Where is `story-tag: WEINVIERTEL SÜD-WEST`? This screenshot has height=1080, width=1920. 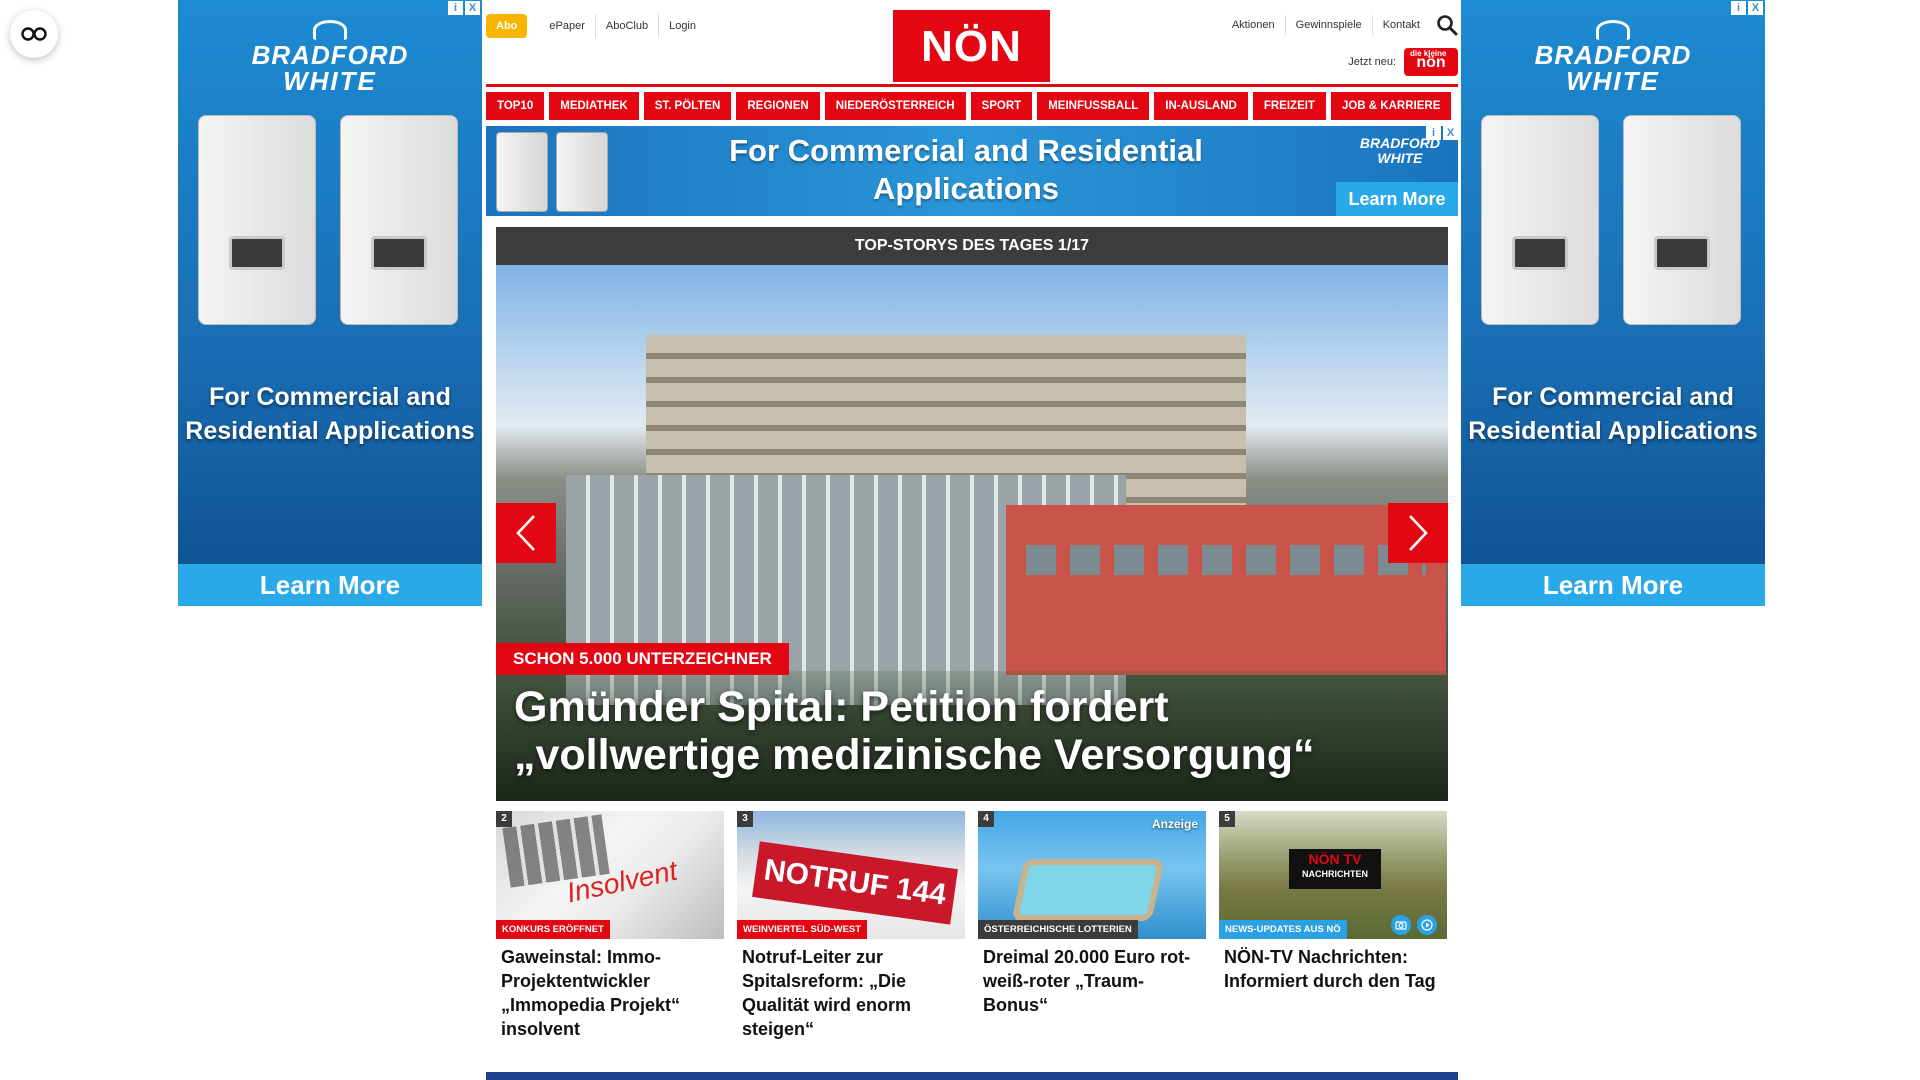
story-tag: WEINVIERTEL SÜD-WEST is located at coordinates (802, 929).